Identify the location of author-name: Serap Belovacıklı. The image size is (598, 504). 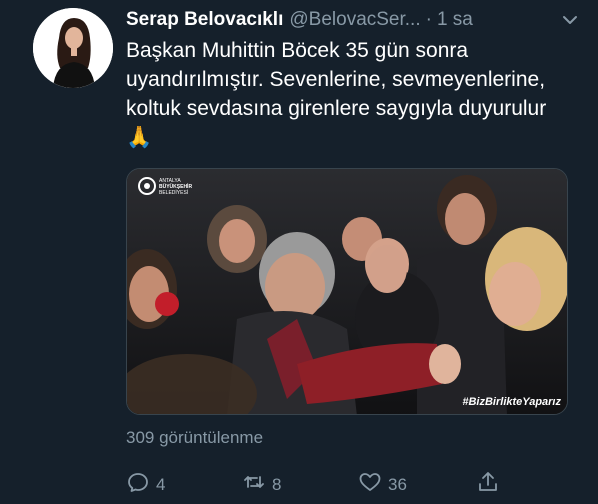
(204, 20).